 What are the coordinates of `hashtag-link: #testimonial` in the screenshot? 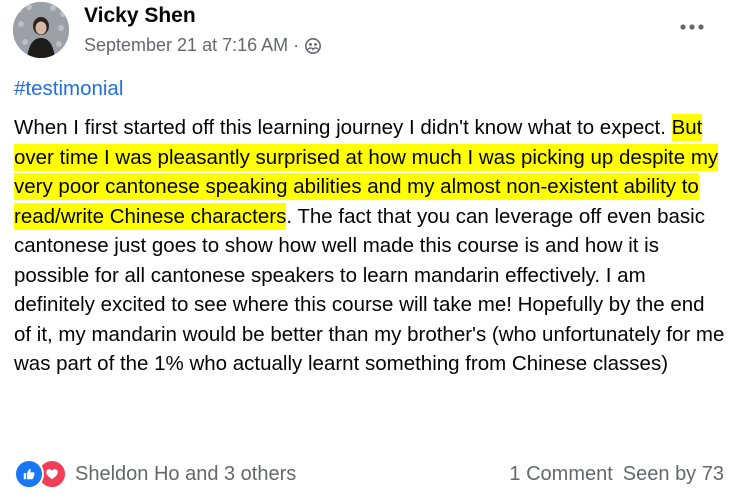 It's located at (68, 89).